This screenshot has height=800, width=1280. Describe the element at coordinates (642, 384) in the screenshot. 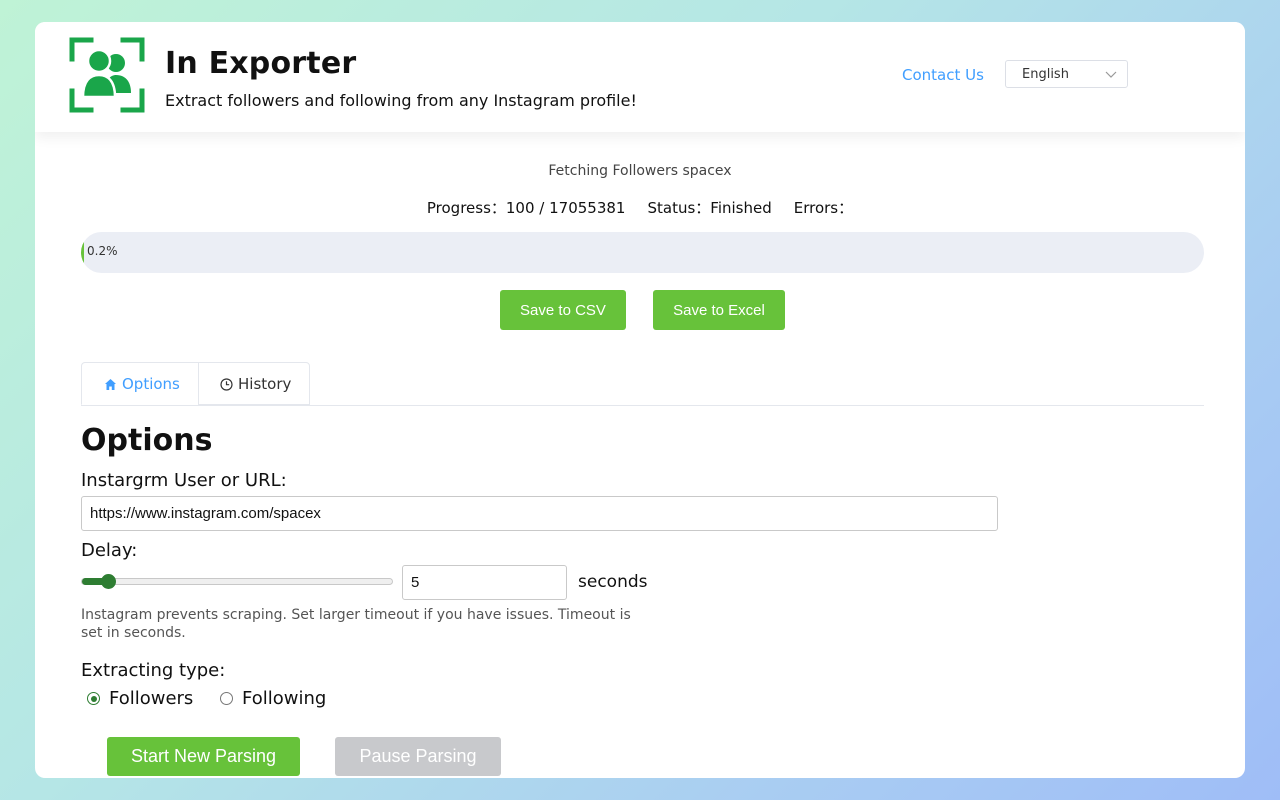

I see `tab-bar: Options History` at that location.